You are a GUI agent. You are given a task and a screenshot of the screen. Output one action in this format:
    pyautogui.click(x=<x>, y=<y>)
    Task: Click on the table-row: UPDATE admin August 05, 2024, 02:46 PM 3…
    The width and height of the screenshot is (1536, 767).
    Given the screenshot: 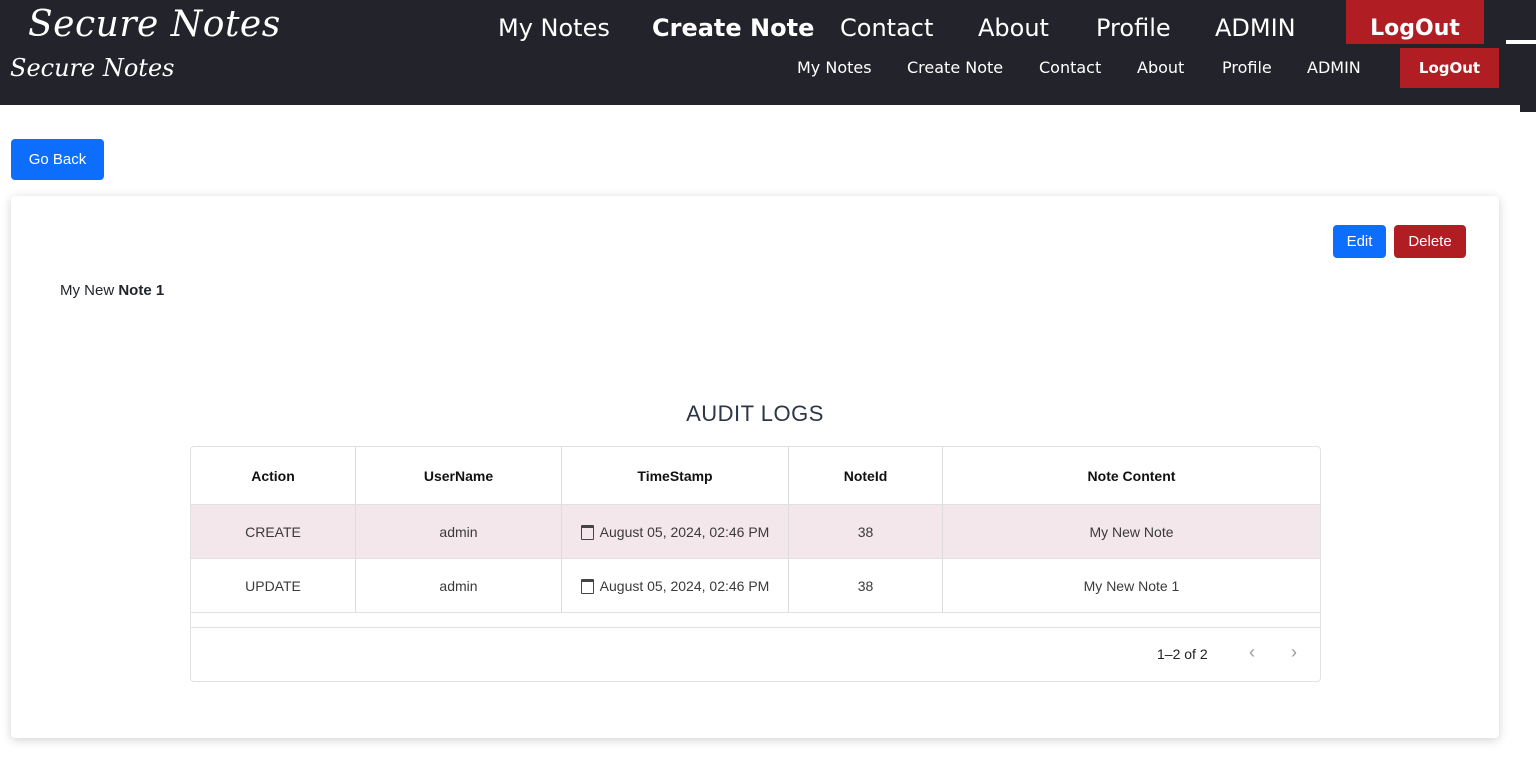 What is the action you would take?
    pyautogui.click(x=755, y=586)
    